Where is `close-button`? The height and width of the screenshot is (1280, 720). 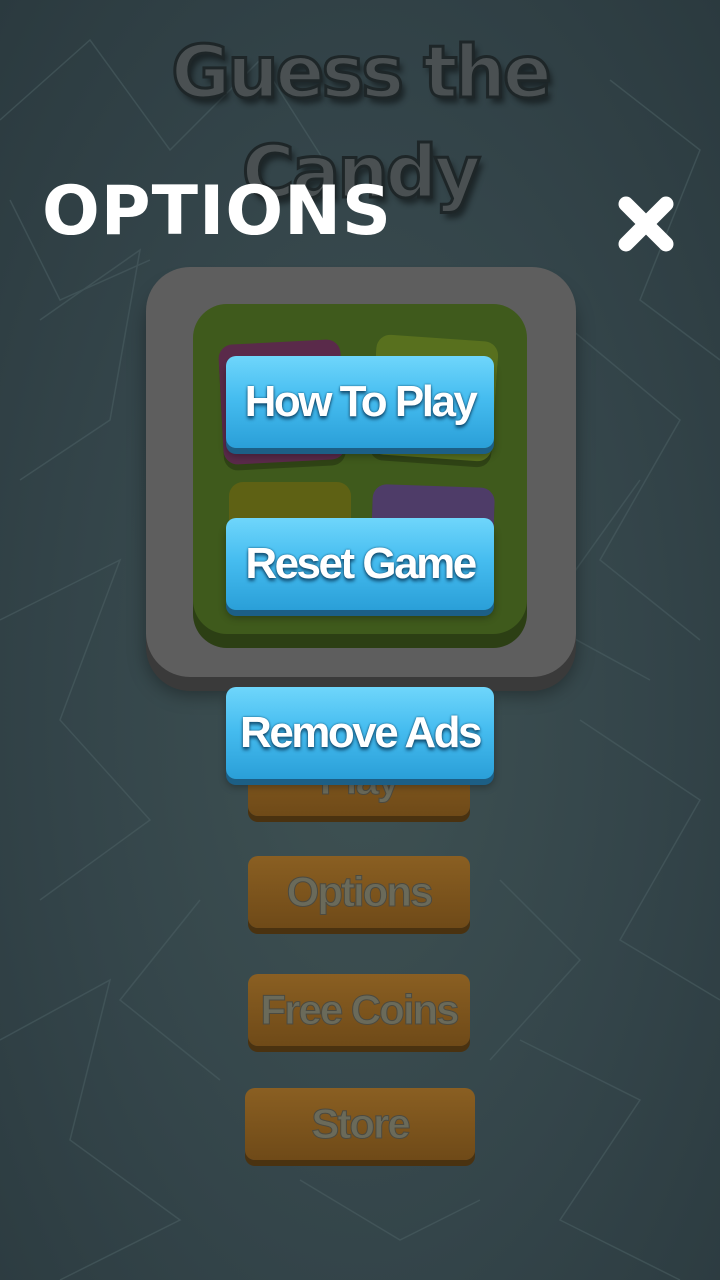 close-button is located at coordinates (646, 224).